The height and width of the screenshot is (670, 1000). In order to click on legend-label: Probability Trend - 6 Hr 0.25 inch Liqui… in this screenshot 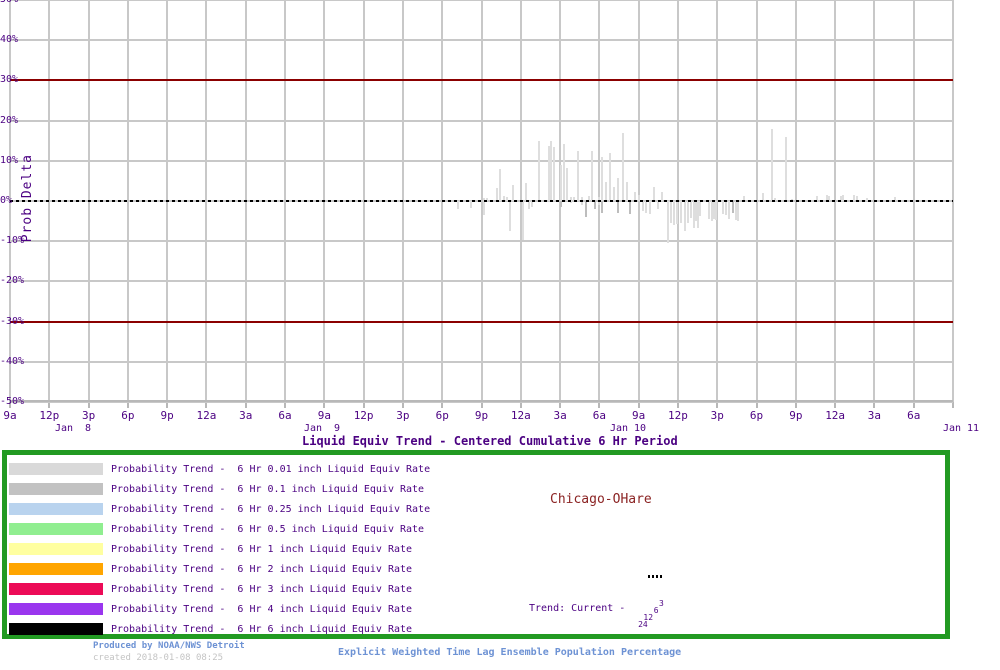, I will do `click(271, 509)`.